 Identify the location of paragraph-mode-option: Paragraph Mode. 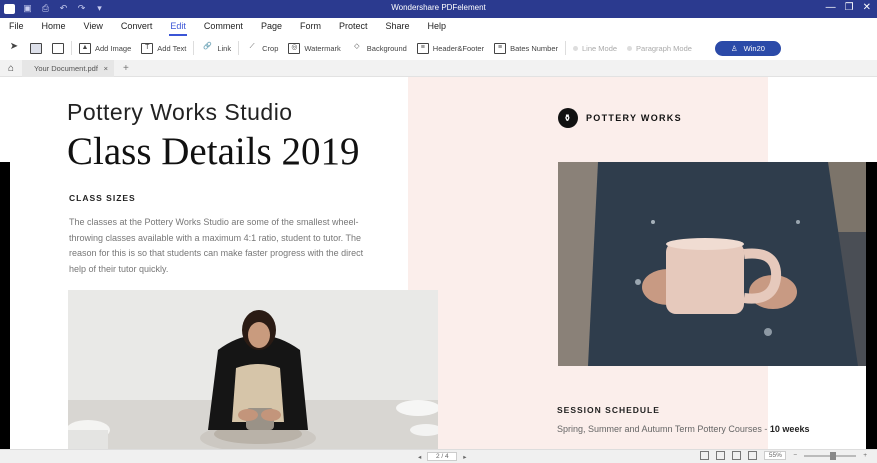
(659, 48).